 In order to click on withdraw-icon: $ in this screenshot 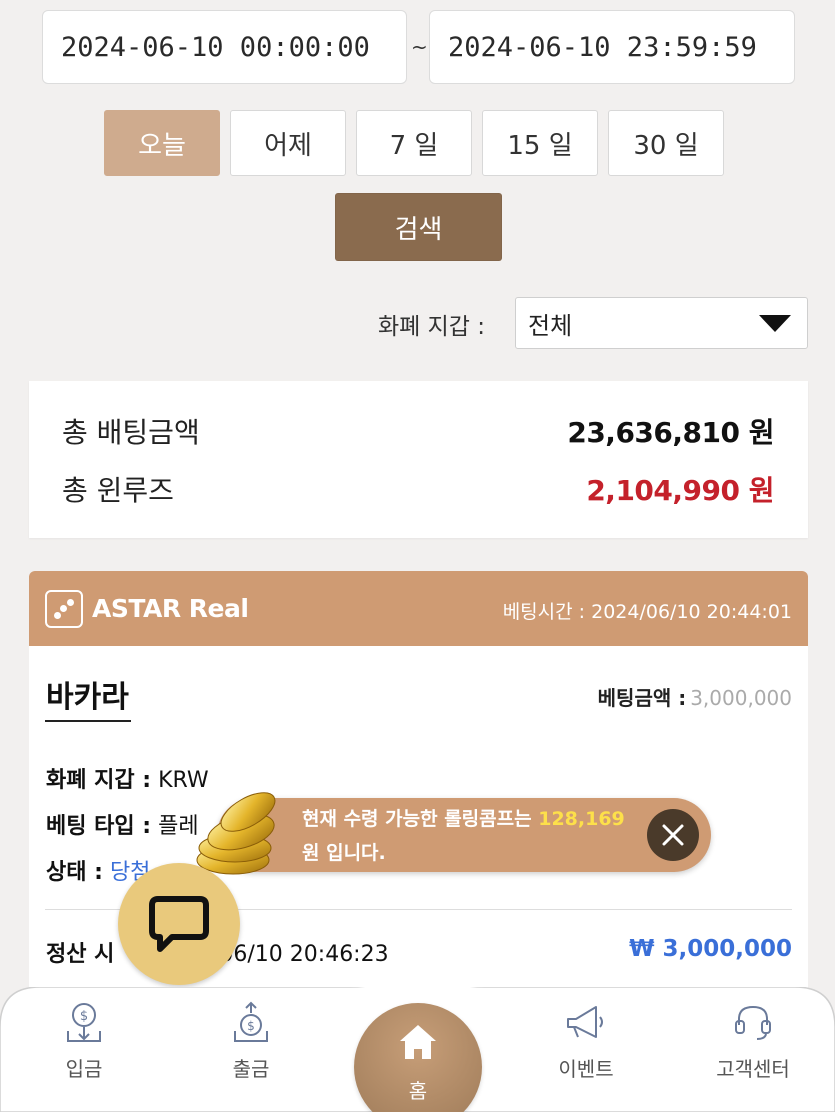, I will do `click(251, 1021)`.